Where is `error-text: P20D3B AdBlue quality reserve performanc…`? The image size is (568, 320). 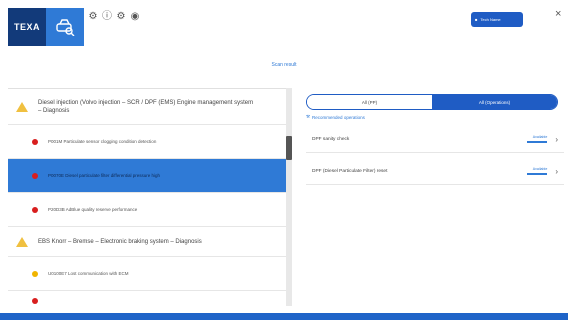 error-text: P20D3B AdBlue quality reserve performanc… is located at coordinates (93, 209).